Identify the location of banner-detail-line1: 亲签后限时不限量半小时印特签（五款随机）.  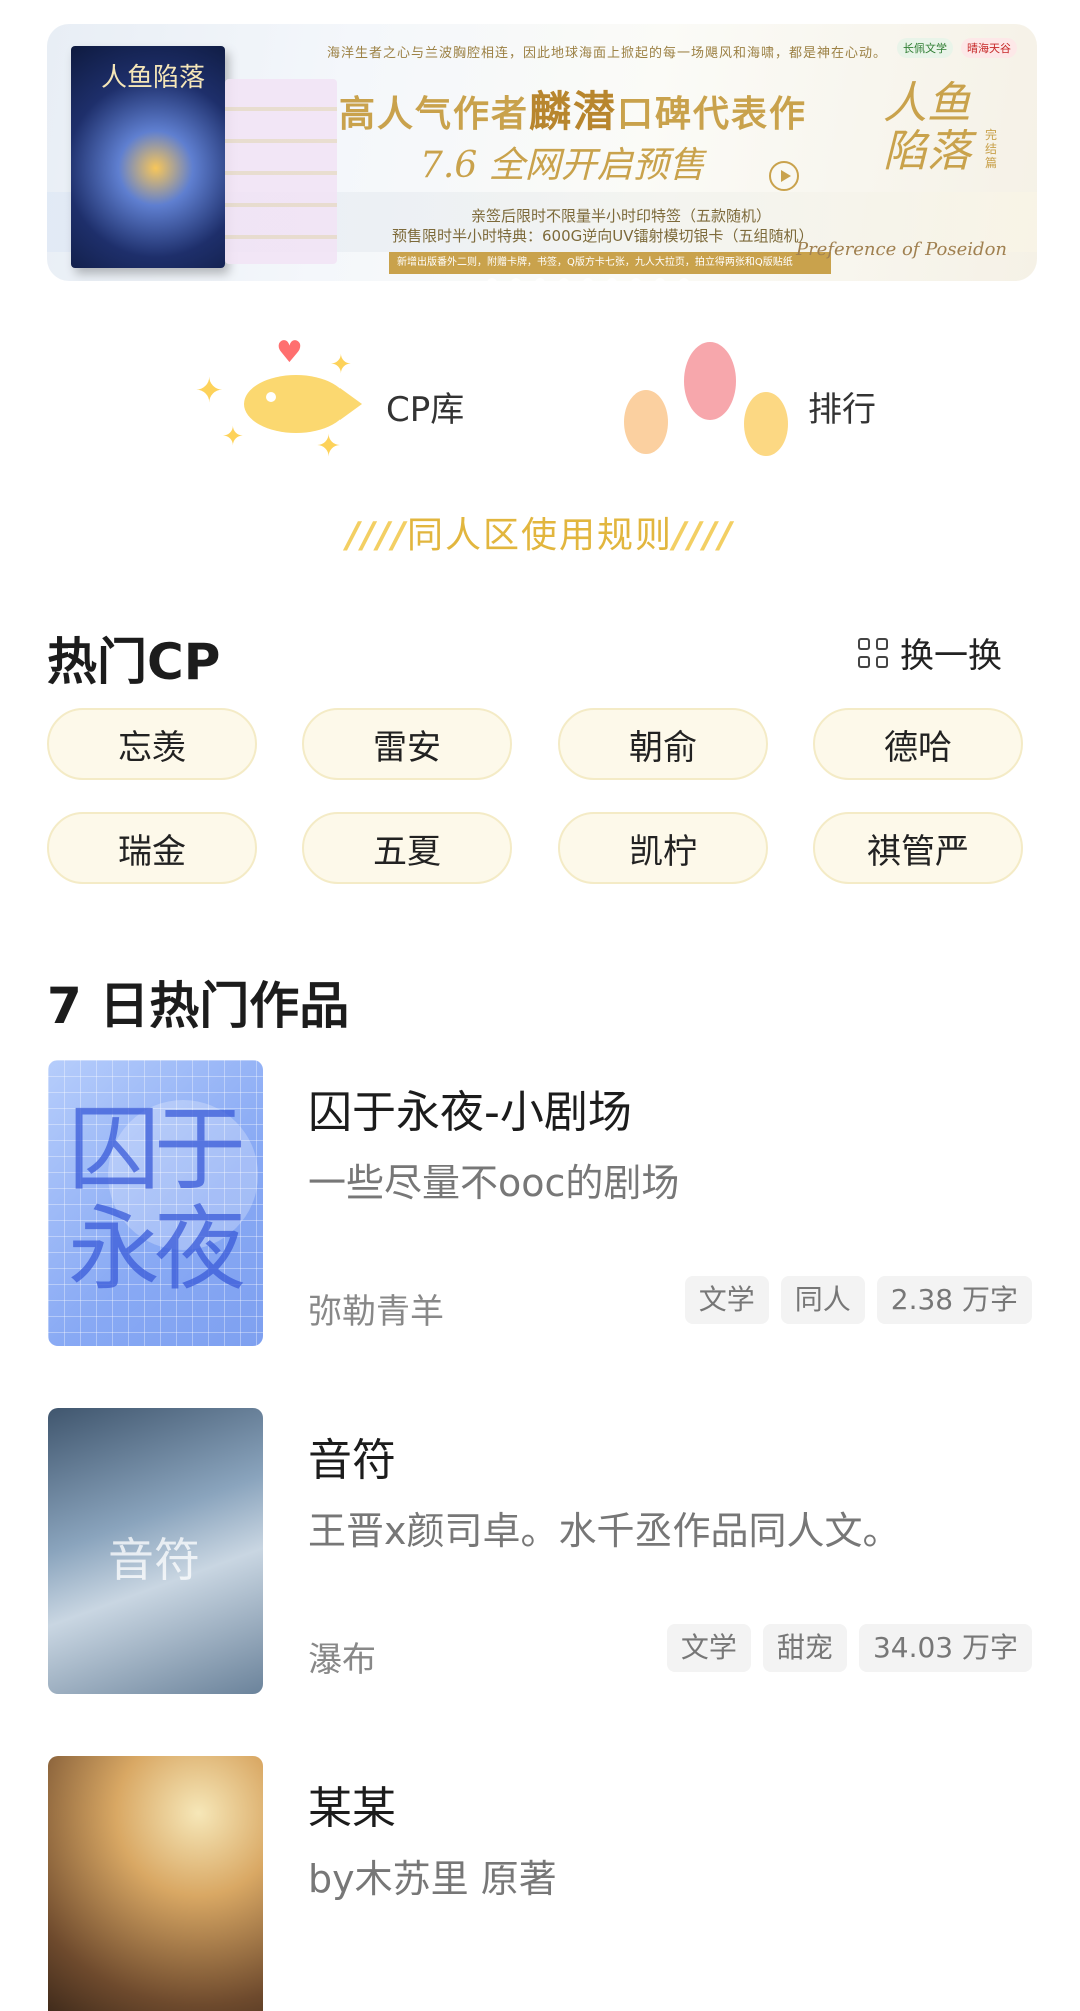
(621, 216).